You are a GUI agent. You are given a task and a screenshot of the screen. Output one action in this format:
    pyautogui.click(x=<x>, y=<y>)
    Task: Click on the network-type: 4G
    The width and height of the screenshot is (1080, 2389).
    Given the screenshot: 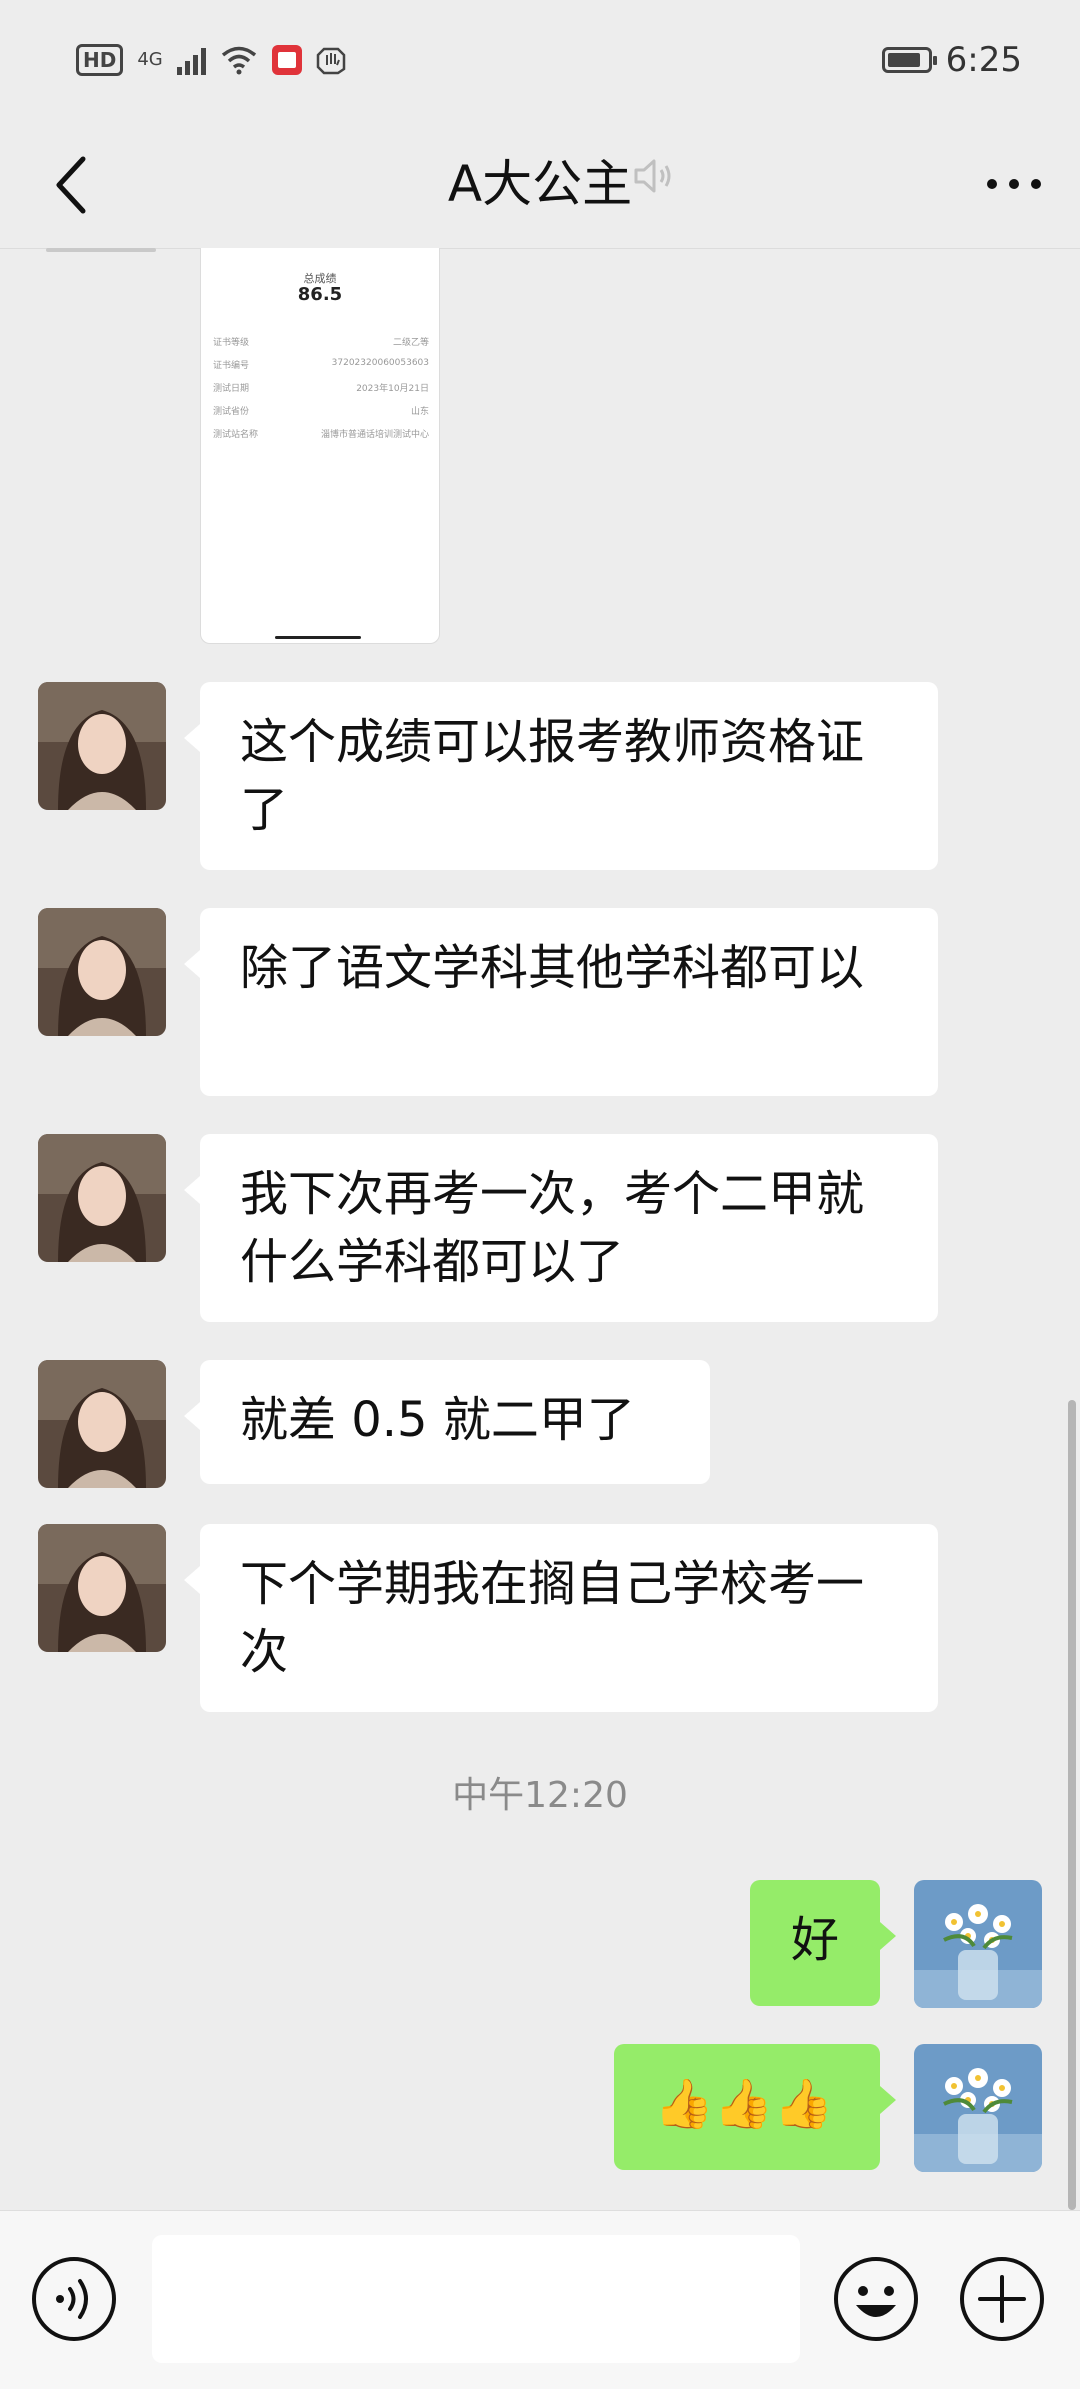 What is the action you would take?
    pyautogui.click(x=150, y=59)
    